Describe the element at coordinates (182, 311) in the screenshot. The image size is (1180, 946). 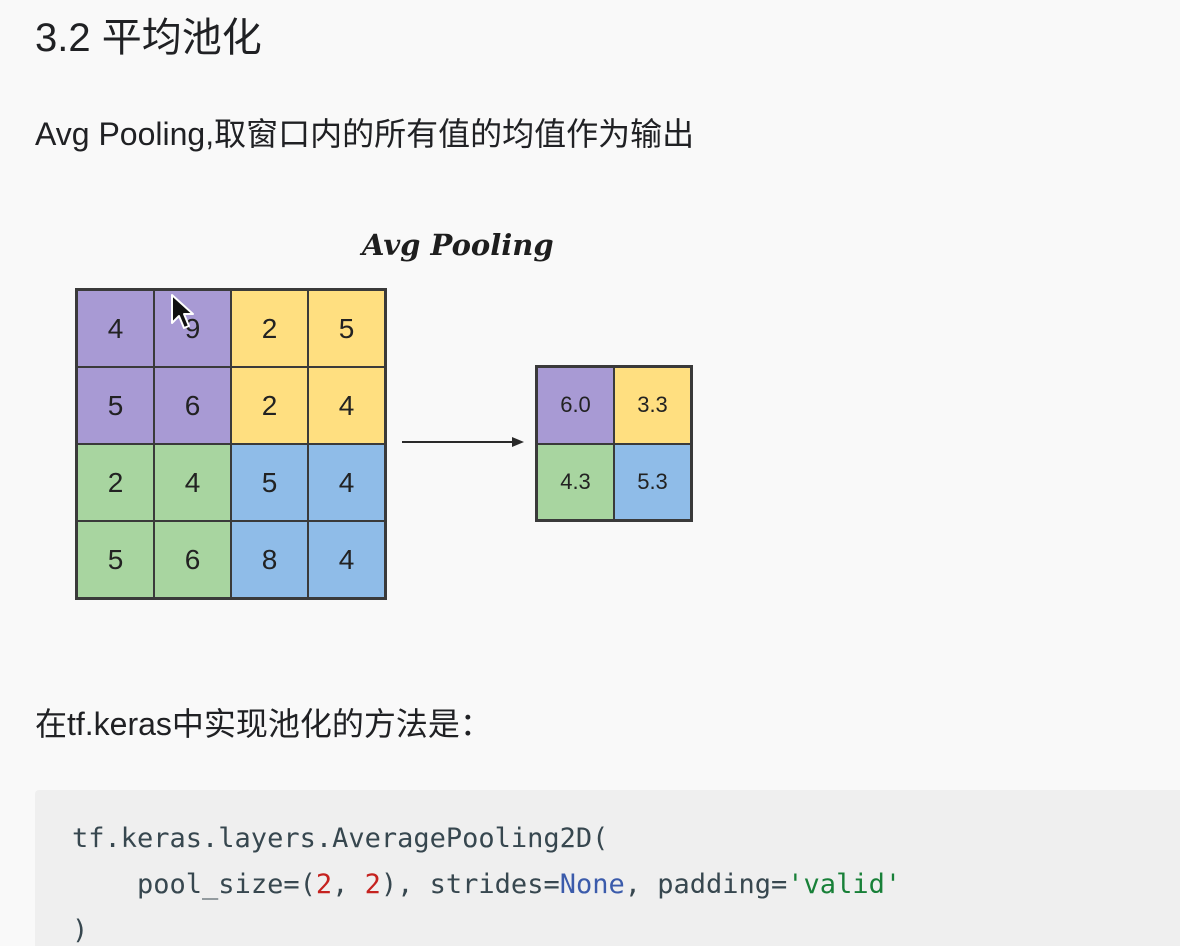
I see `mouse-pointer-icon` at that location.